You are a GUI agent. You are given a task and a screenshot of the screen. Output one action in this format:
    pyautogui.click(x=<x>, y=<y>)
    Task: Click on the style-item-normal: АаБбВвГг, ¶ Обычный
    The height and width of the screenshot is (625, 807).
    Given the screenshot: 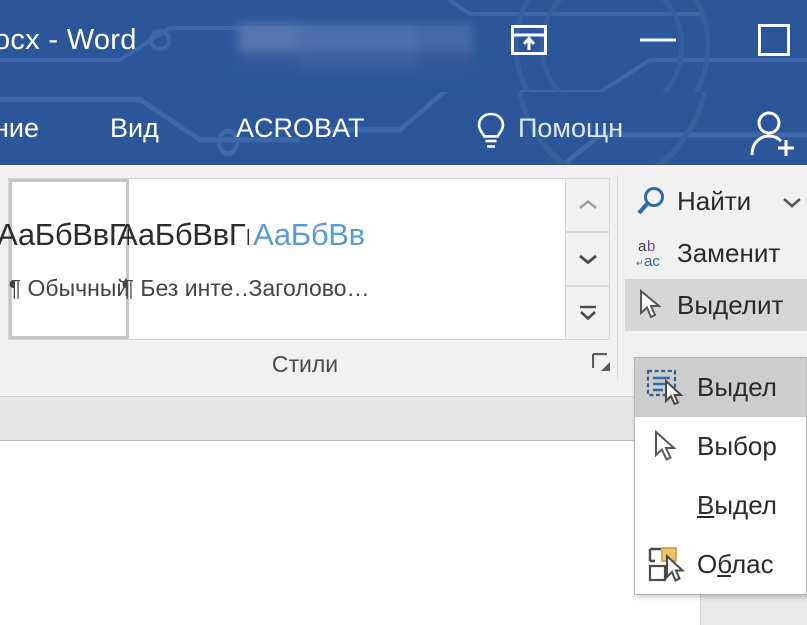 What is the action you would take?
    pyautogui.click(x=70, y=259)
    